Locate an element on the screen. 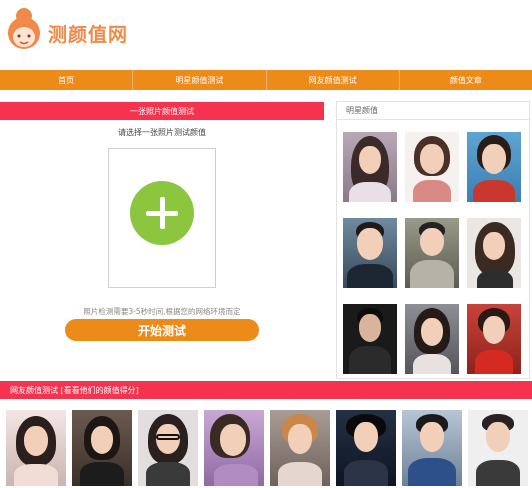  nav-item-home: 首页 is located at coordinates (67, 80).